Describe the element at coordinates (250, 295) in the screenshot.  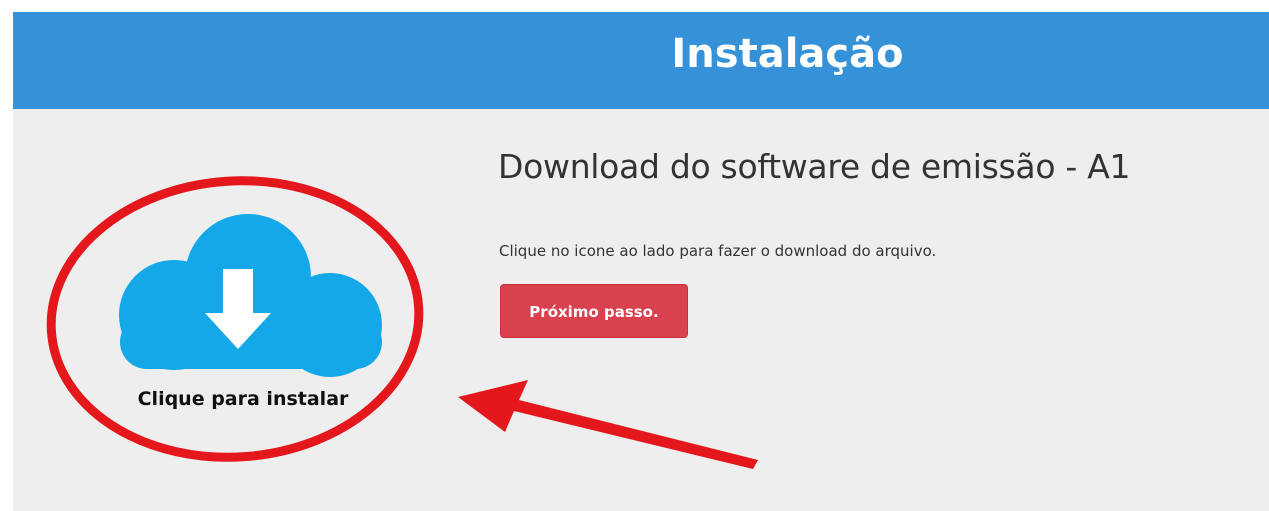
I see `cloud-download-icon` at that location.